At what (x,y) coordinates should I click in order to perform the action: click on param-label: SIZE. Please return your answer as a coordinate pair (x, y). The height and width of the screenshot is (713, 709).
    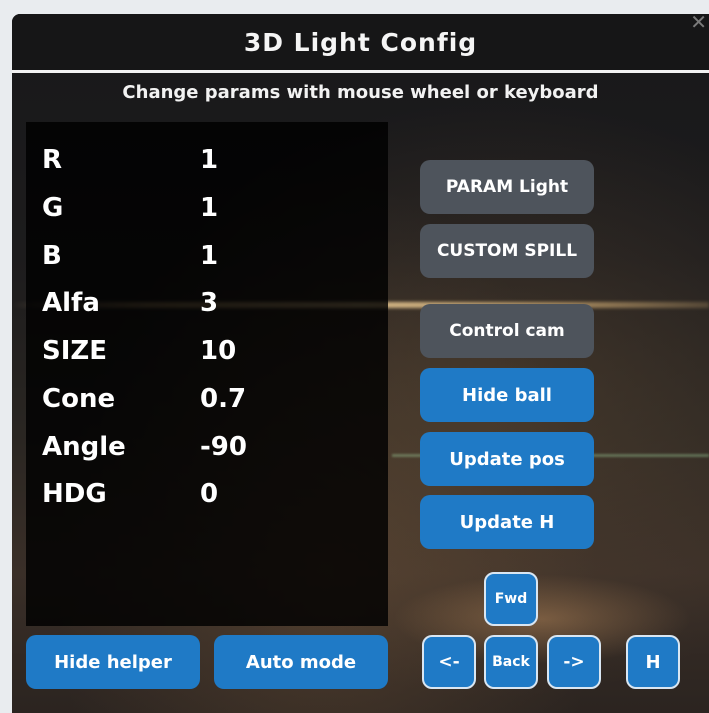
    Looking at the image, I should click on (75, 351).